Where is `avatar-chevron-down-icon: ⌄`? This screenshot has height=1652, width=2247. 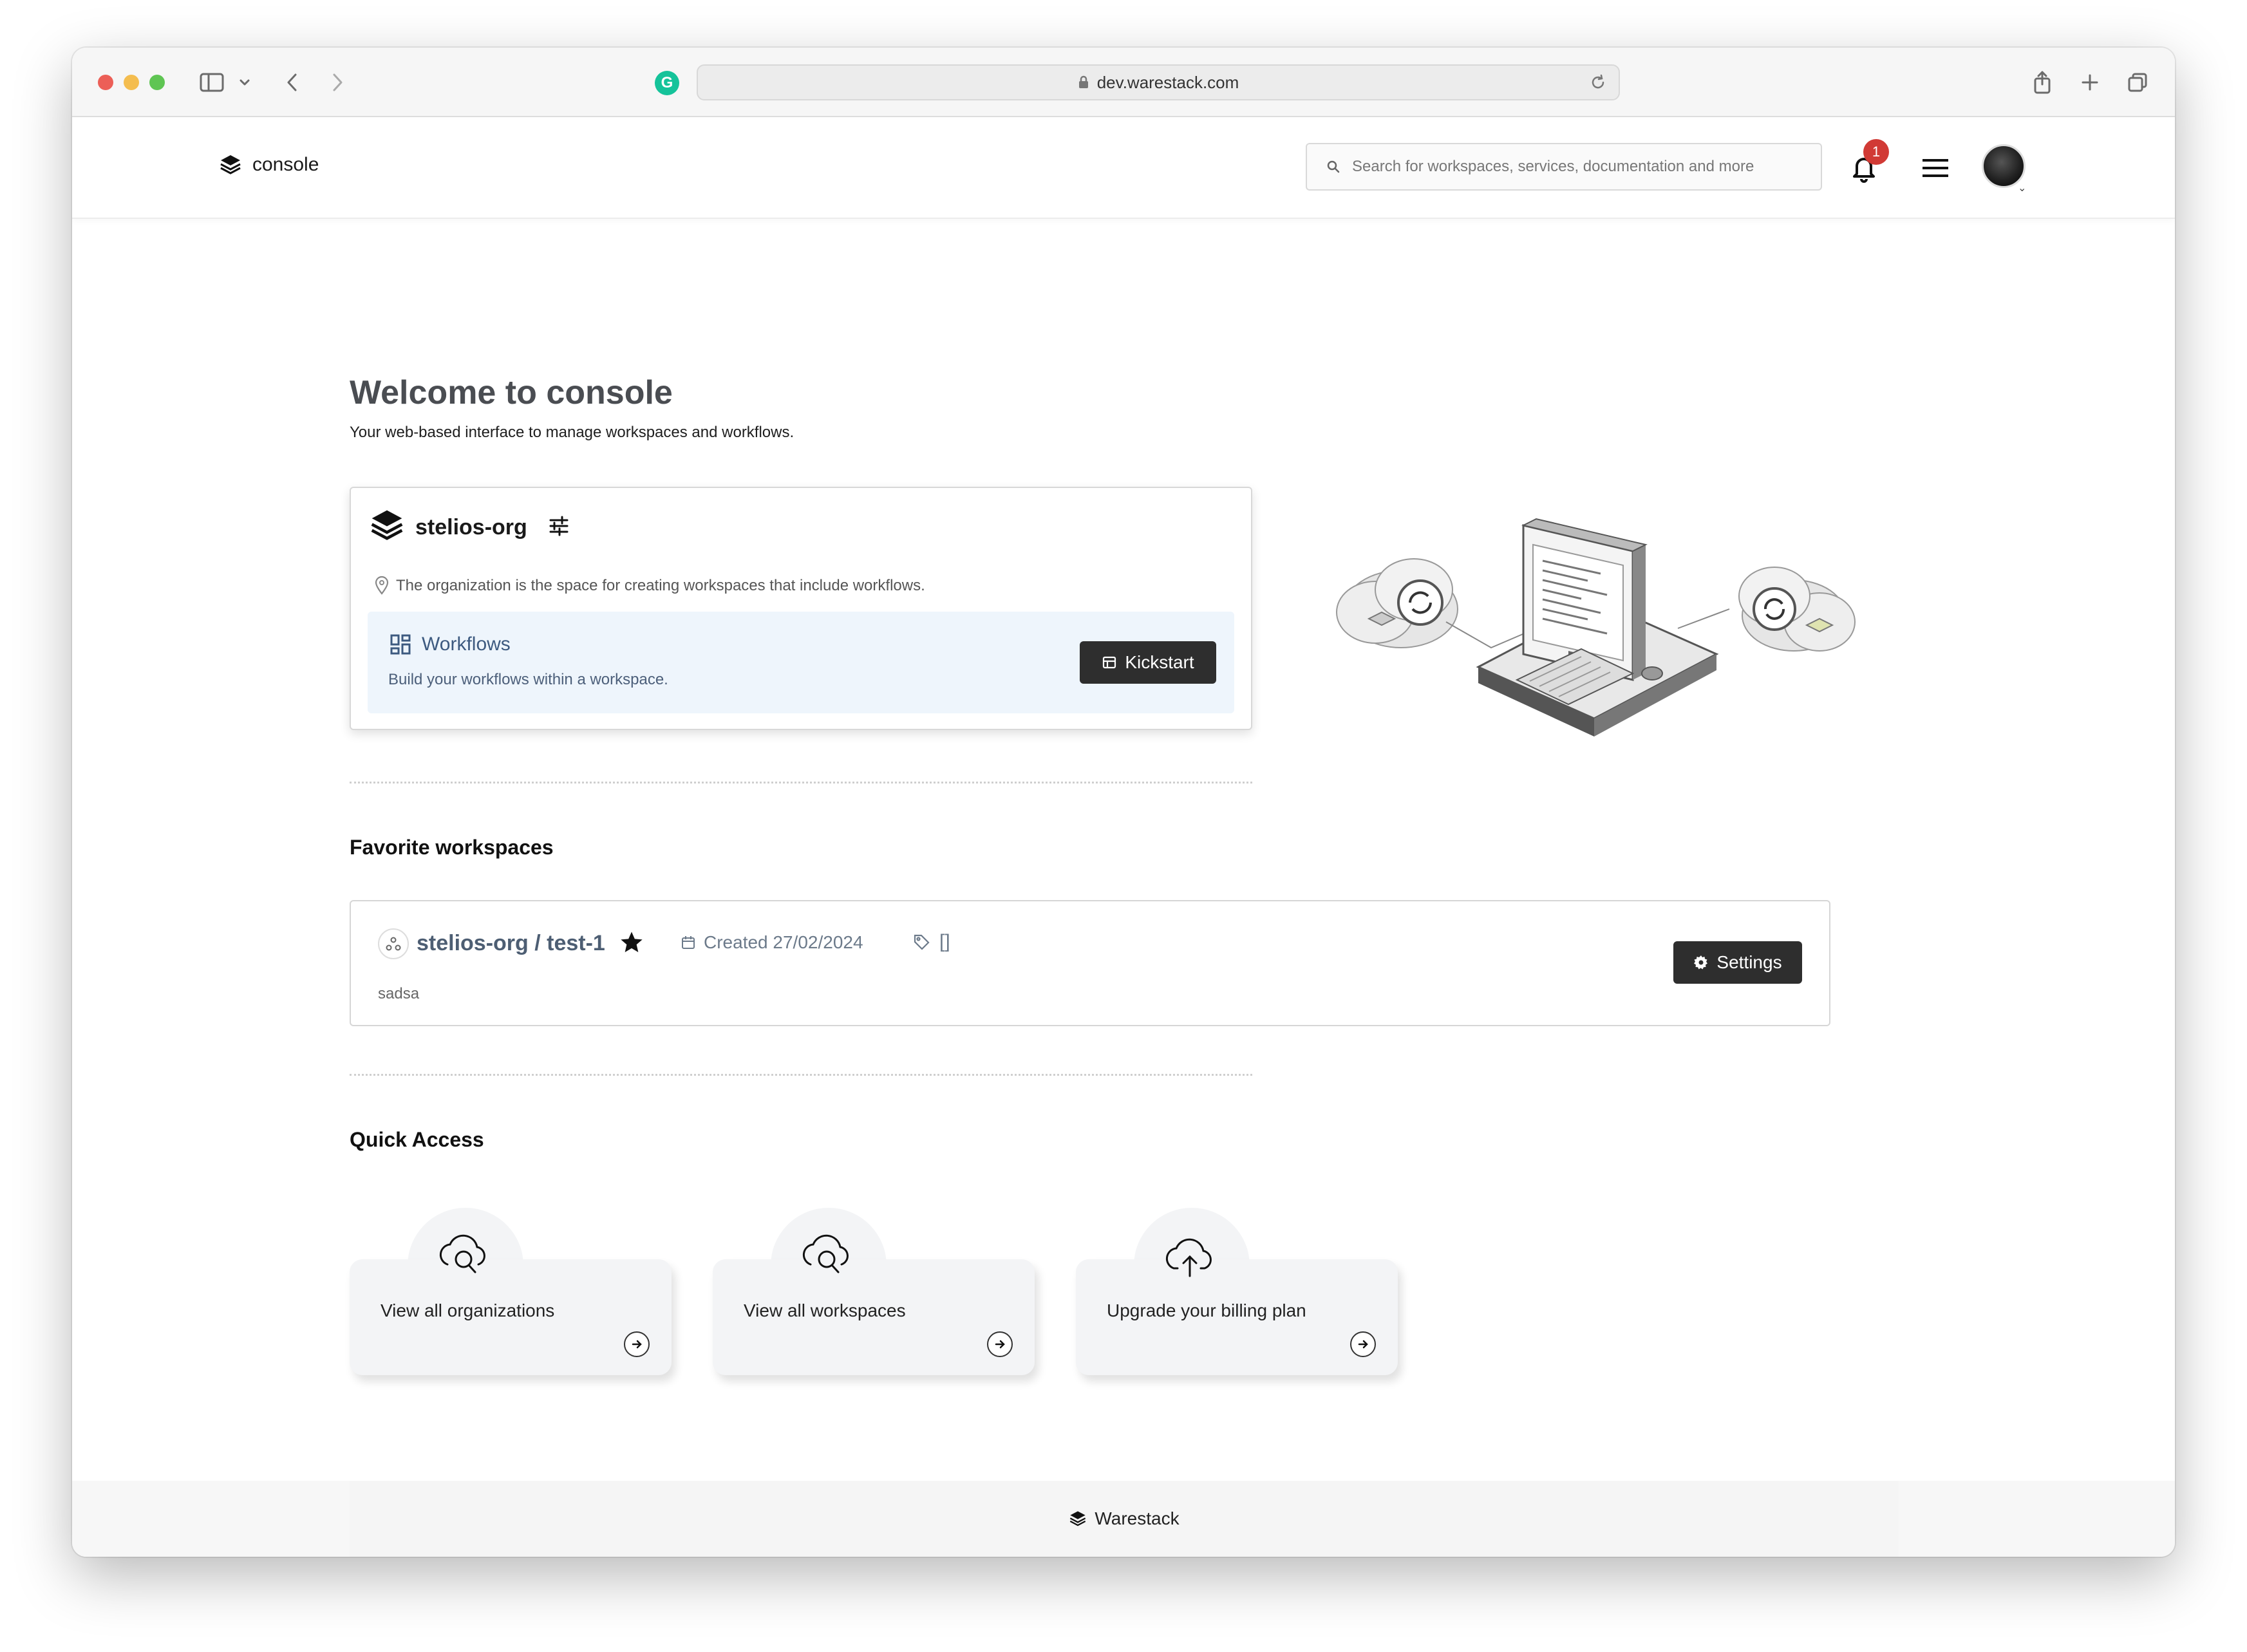 avatar-chevron-down-icon: ⌄ is located at coordinates (2022, 188).